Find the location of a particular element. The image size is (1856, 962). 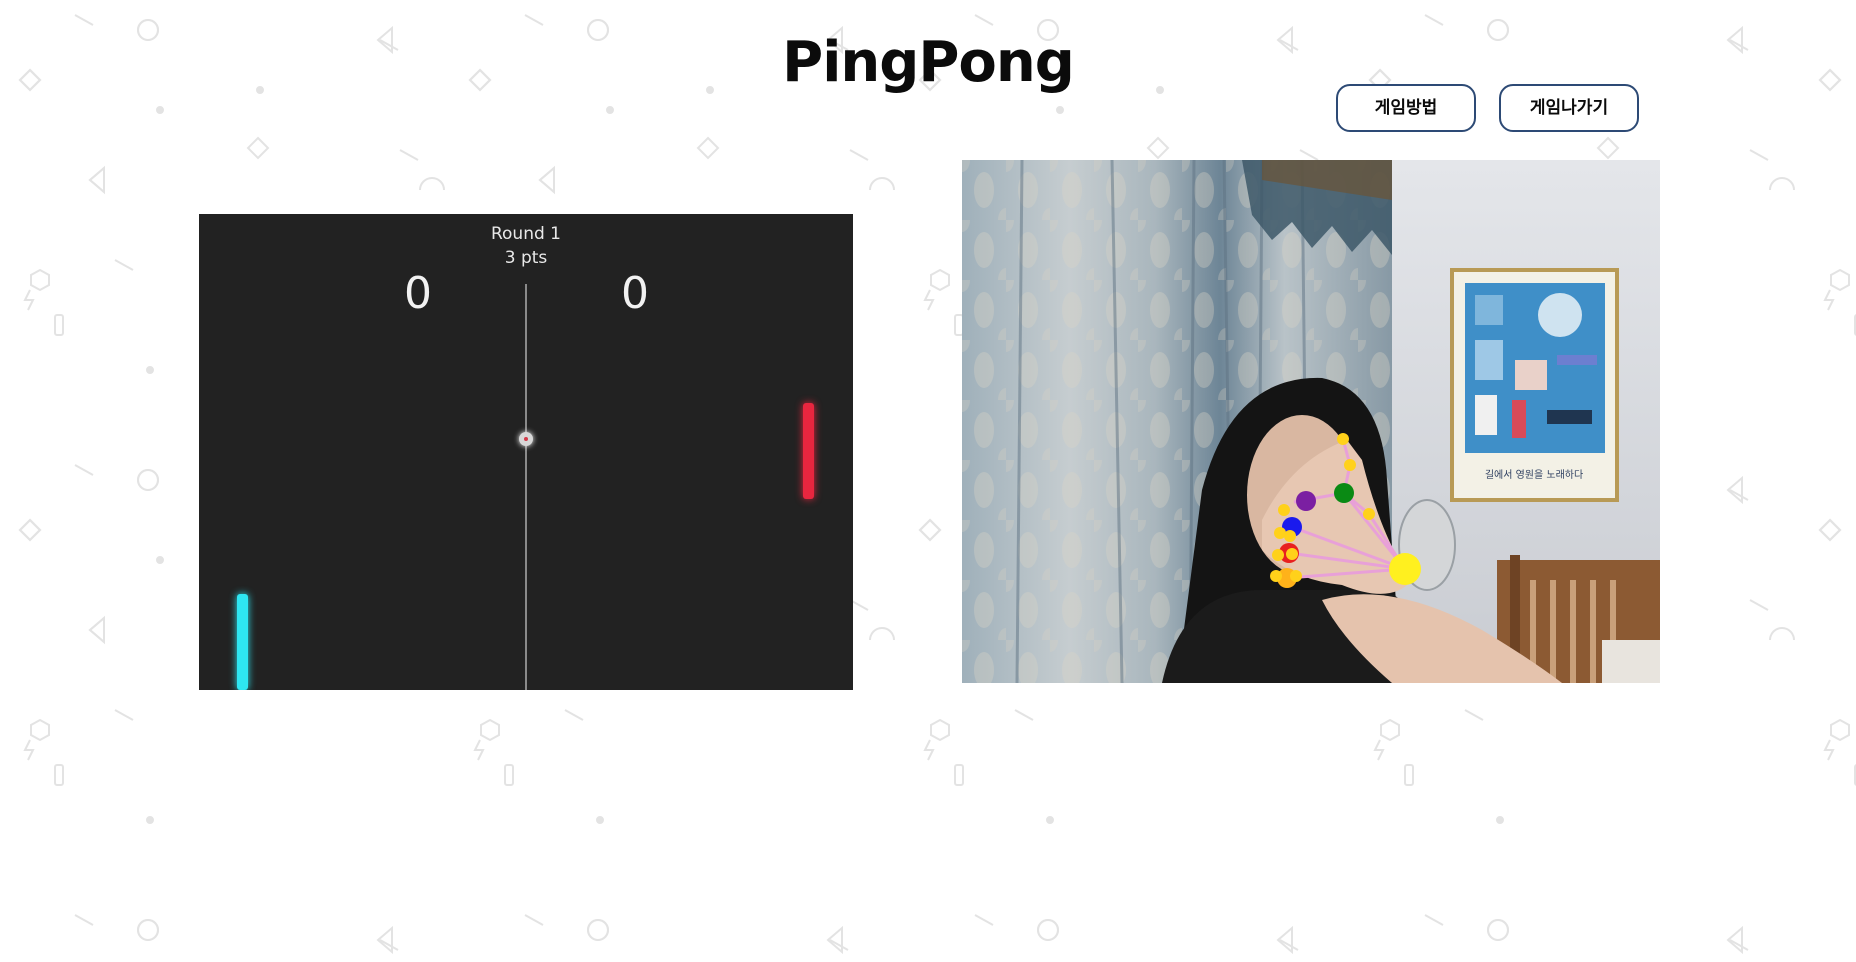

exit-game-button: 게임나가기 is located at coordinates (1569, 108).